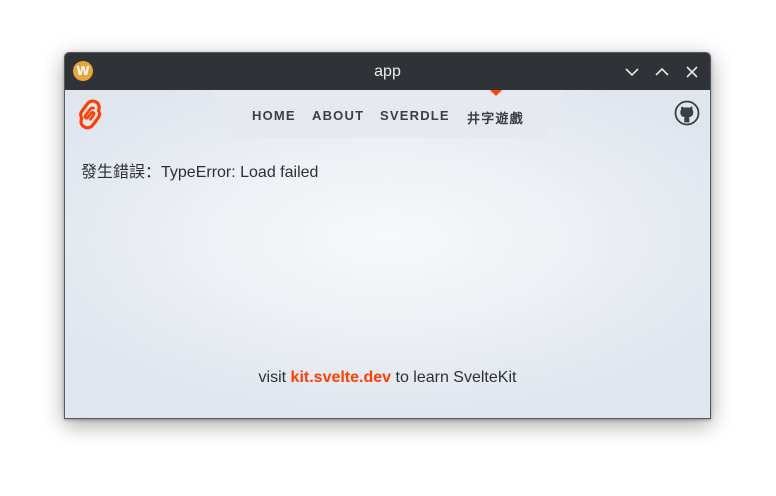 The height and width of the screenshot is (496, 776). Describe the element at coordinates (415, 115) in the screenshot. I see `nav-item-sverdle: SVERDLE` at that location.